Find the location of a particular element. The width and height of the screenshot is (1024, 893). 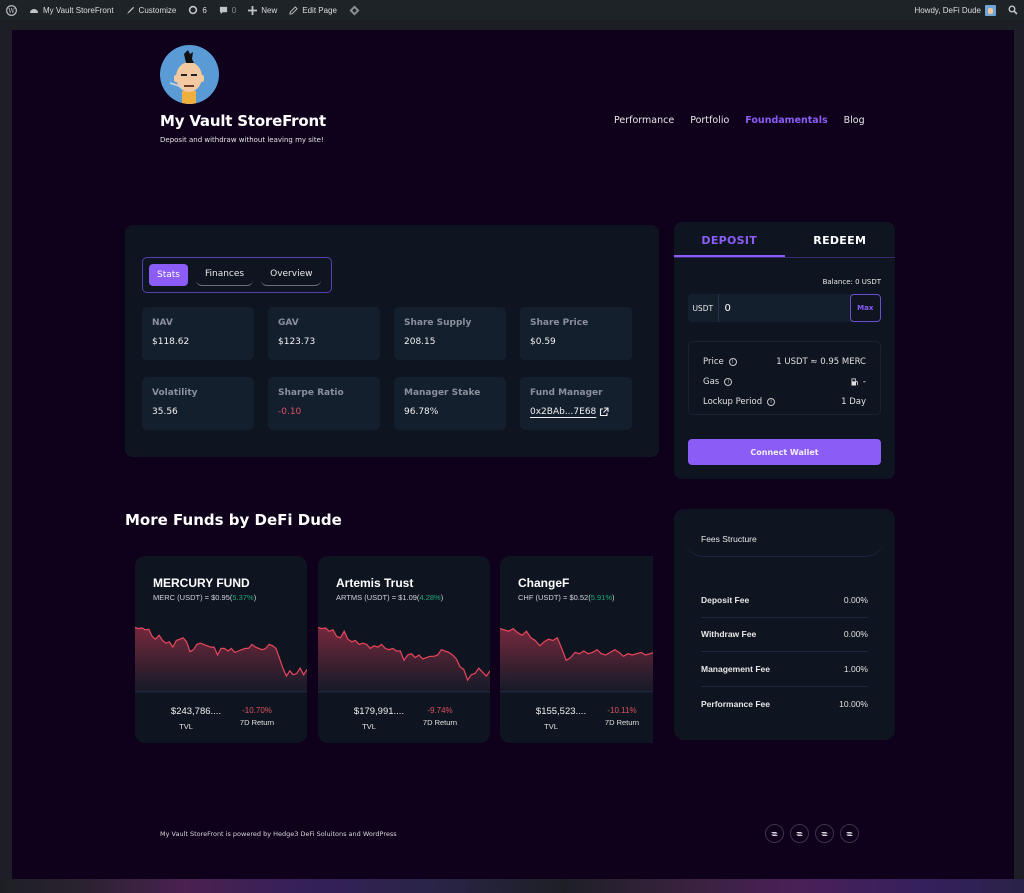

stat-label: Manager Stake is located at coordinates (442, 393).